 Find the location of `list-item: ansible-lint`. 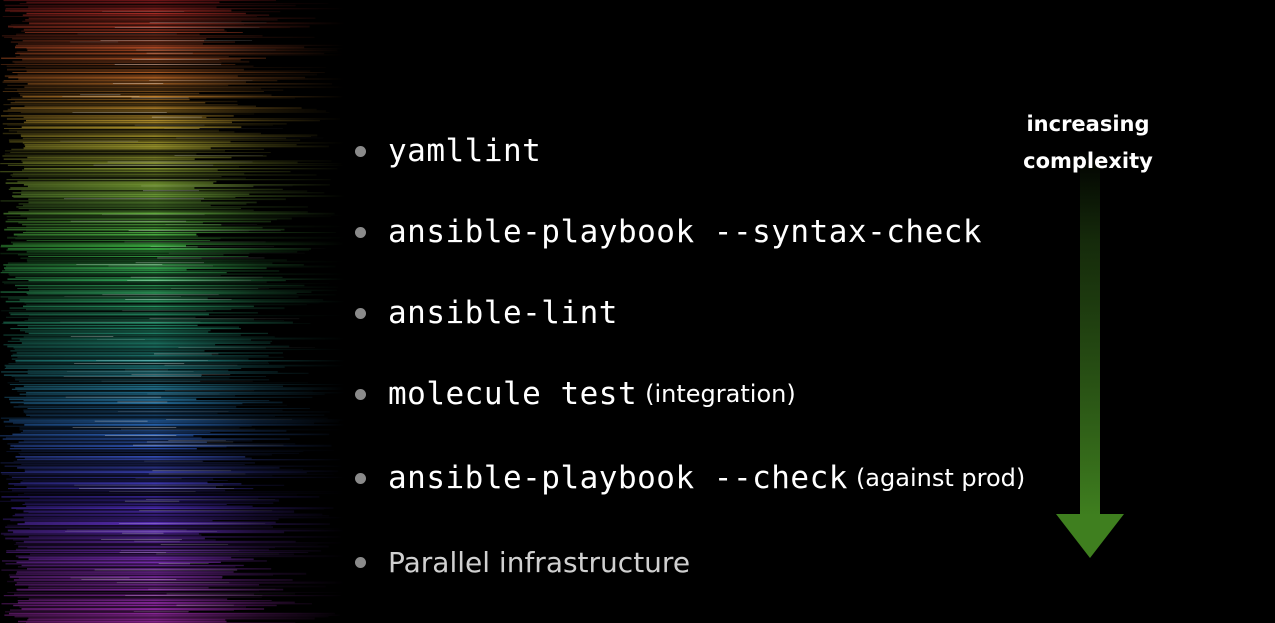

list-item: ansible-lint is located at coordinates (486, 313).